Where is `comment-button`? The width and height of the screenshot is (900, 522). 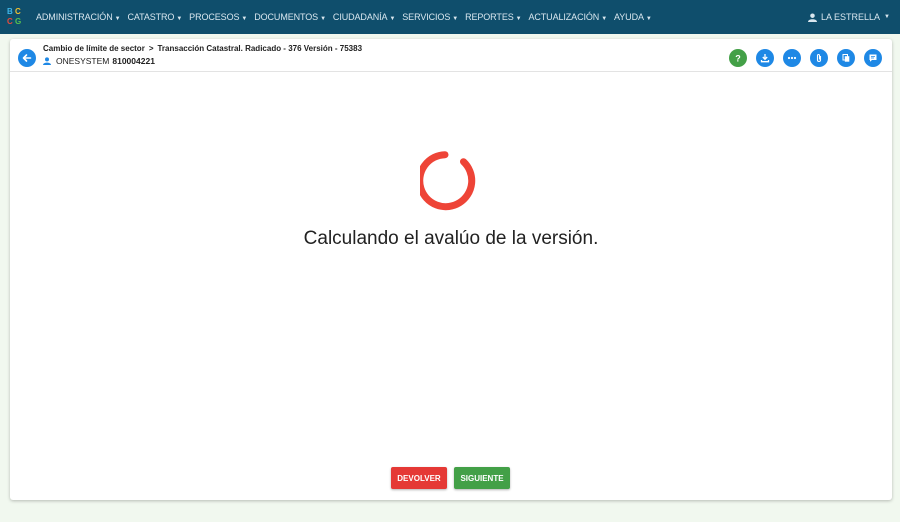 comment-button is located at coordinates (873, 58).